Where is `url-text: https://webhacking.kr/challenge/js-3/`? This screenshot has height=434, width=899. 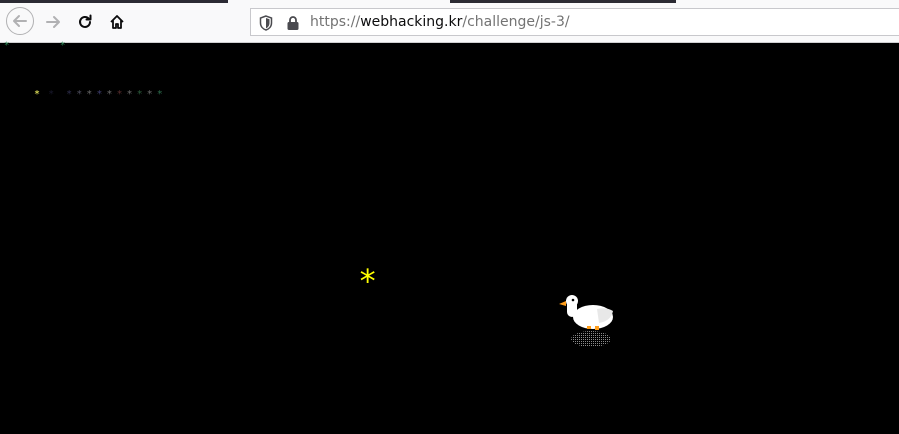 url-text: https://webhacking.kr/challenge/js-3/ is located at coordinates (440, 22).